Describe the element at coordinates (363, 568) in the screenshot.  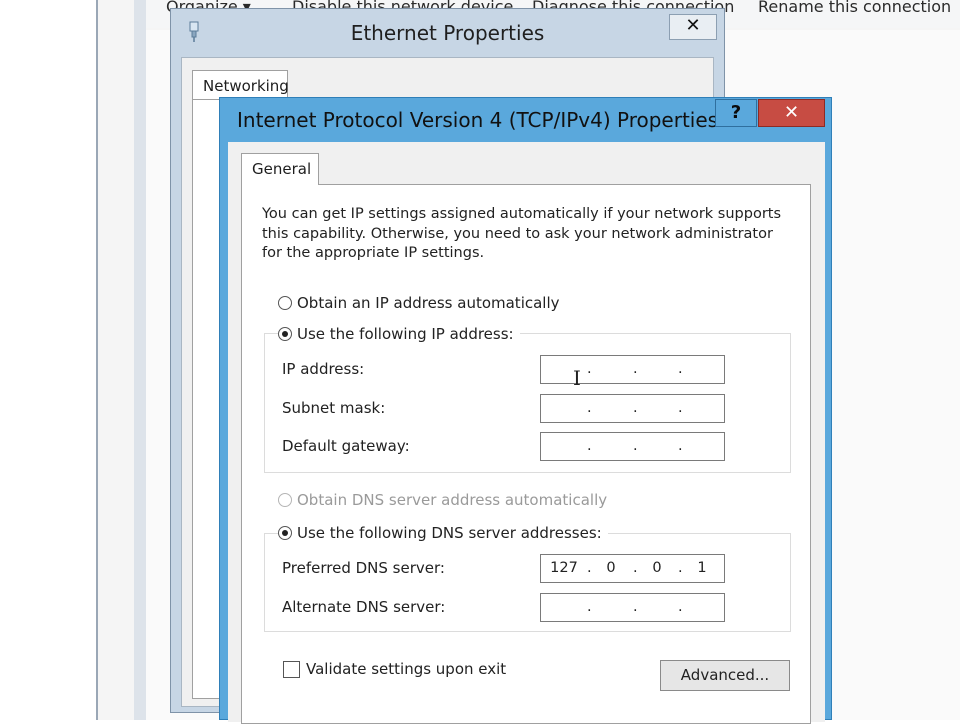
I see `preferred-dns-label: Preferred DNS server:` at that location.